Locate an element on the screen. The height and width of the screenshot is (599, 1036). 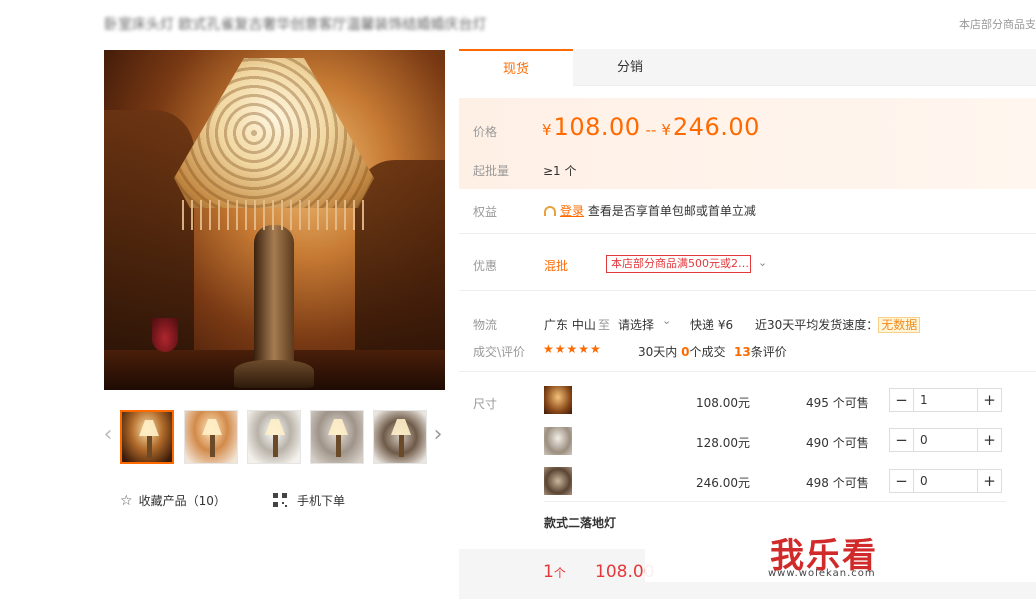
size-label: 尺寸 is located at coordinates (485, 404).